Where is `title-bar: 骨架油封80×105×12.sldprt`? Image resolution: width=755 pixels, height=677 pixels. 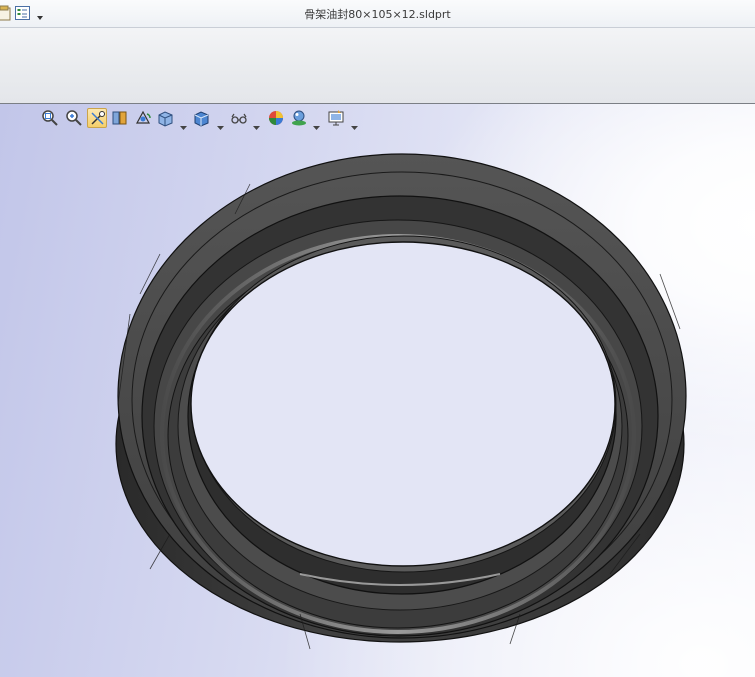 title-bar: 骨架油封80×105×12.sldprt is located at coordinates (377, 14).